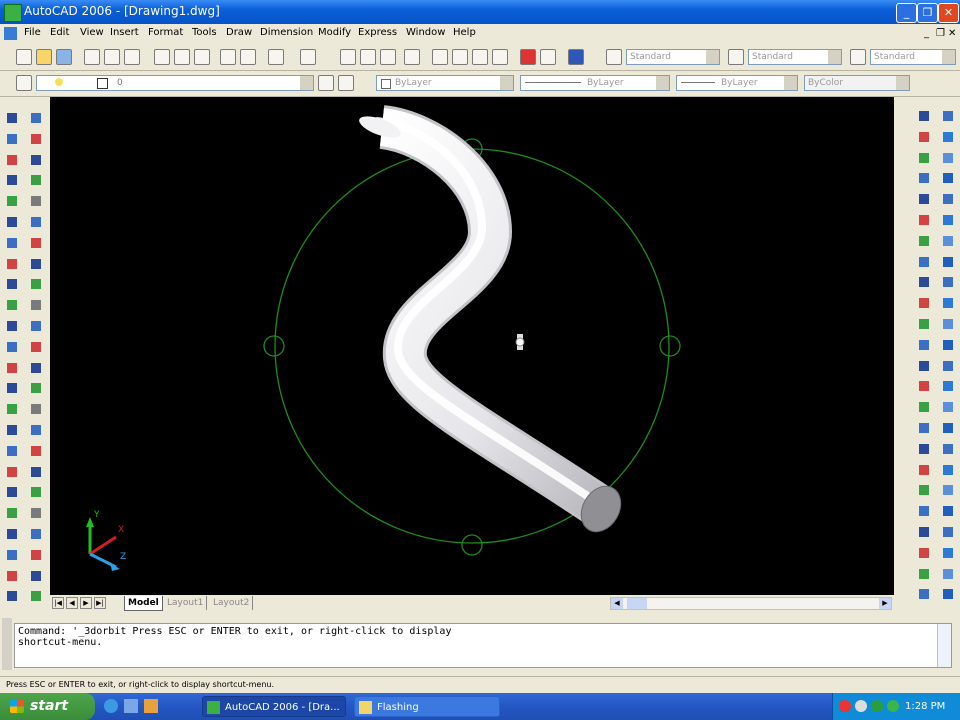  What do you see at coordinates (111, 706) in the screenshot?
I see `quick-launch-ie-icon` at bounding box center [111, 706].